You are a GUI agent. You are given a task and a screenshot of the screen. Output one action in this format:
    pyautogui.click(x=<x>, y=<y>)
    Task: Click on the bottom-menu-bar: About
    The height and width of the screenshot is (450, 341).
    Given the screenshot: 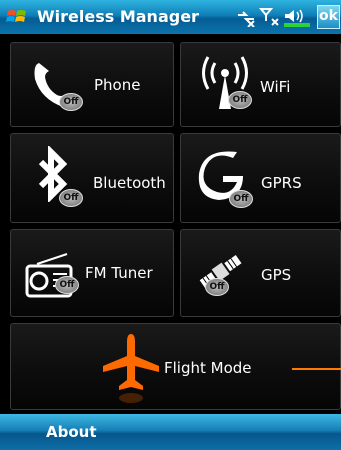 What is the action you would take?
    pyautogui.click(x=170, y=432)
    